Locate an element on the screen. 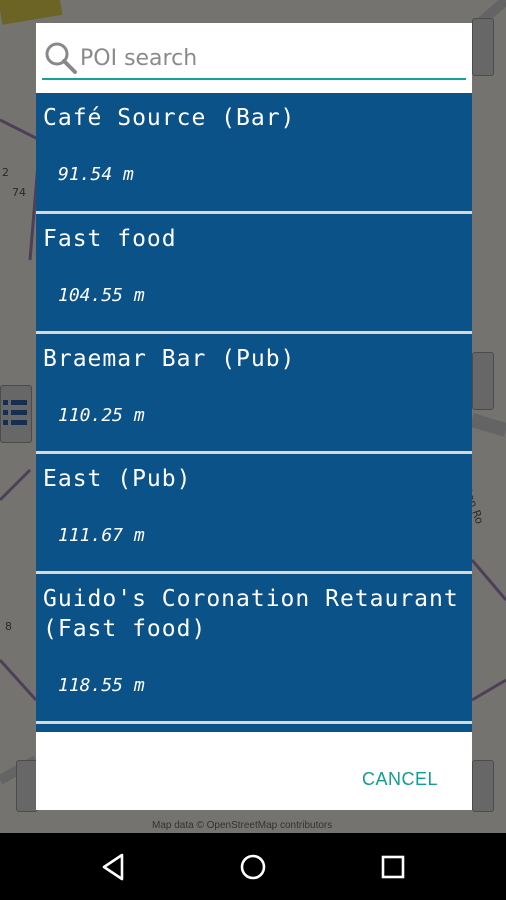  poi-item: Fast food 104.55 m is located at coordinates (254, 272).